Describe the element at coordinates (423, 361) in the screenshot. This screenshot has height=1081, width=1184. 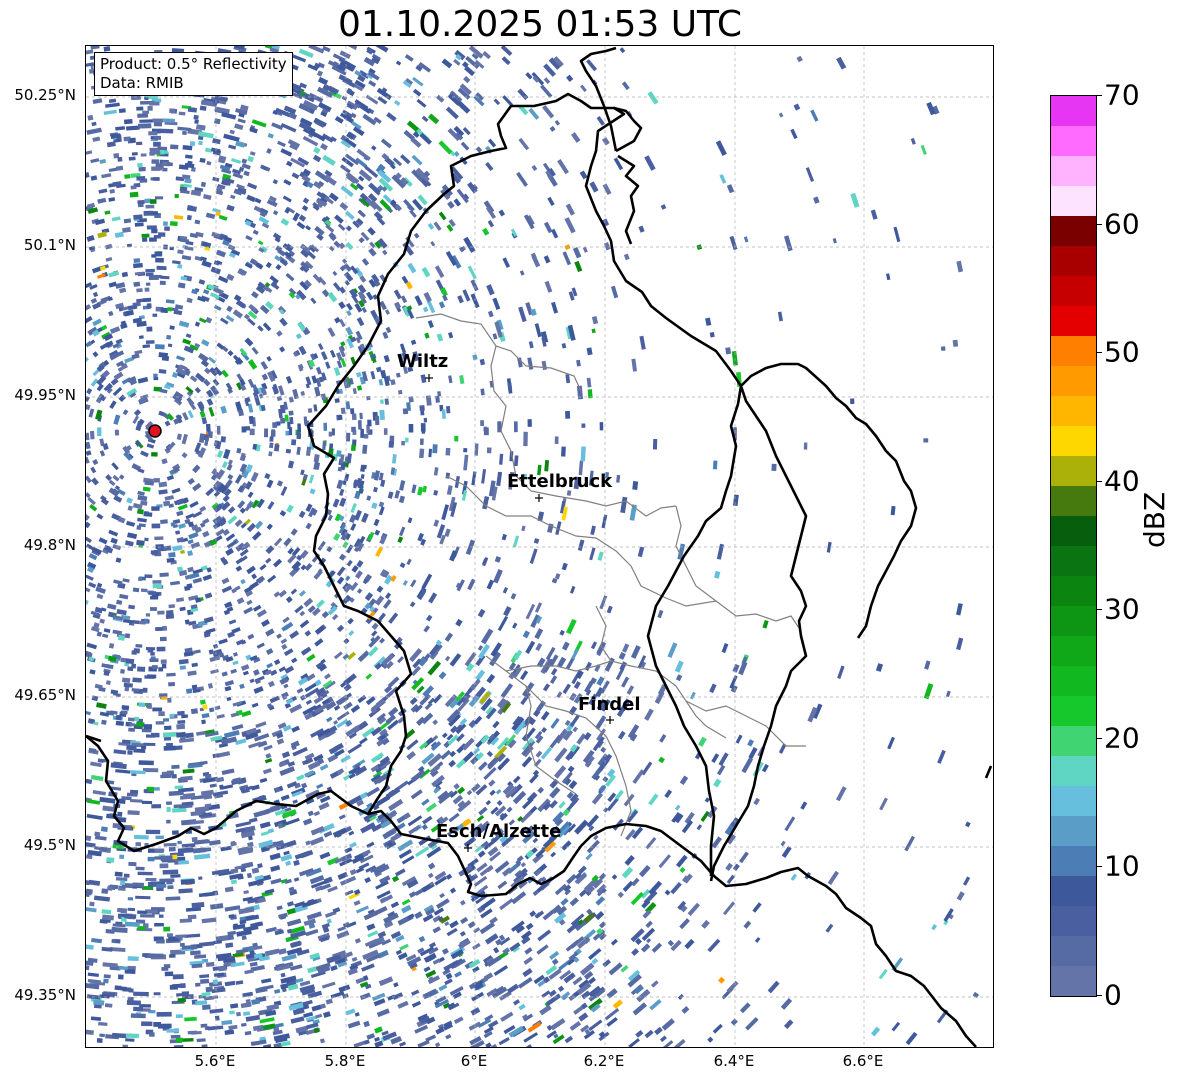
I see `city-label-wiltz: Wiltz` at that location.